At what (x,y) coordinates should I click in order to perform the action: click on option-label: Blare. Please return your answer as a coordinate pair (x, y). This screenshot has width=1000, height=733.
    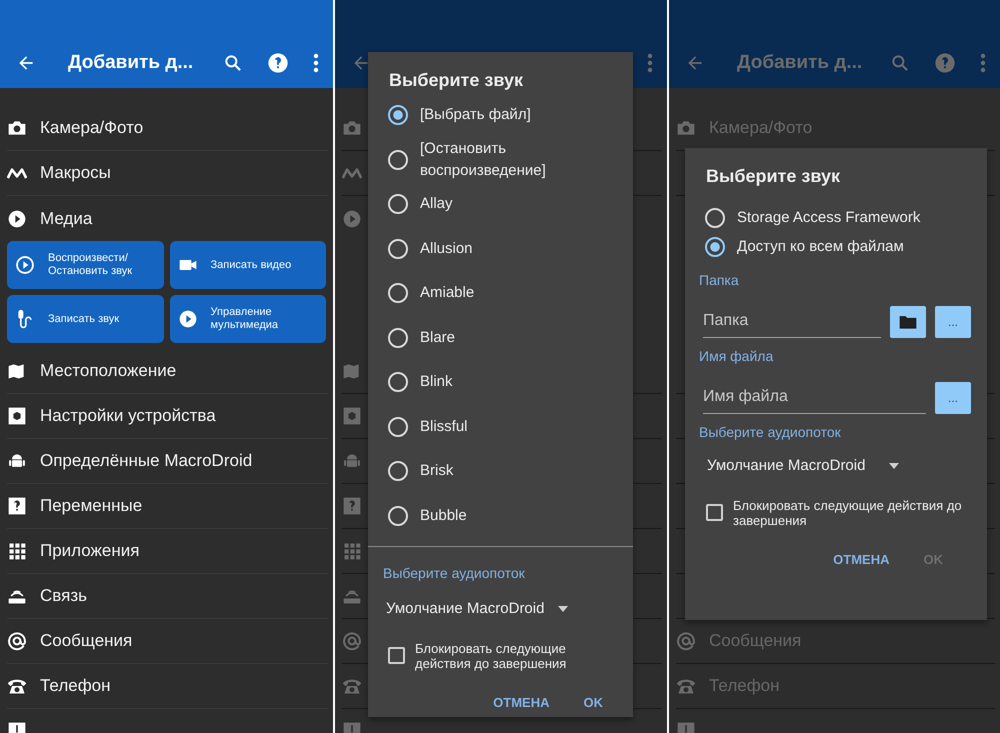
    Looking at the image, I should click on (438, 337).